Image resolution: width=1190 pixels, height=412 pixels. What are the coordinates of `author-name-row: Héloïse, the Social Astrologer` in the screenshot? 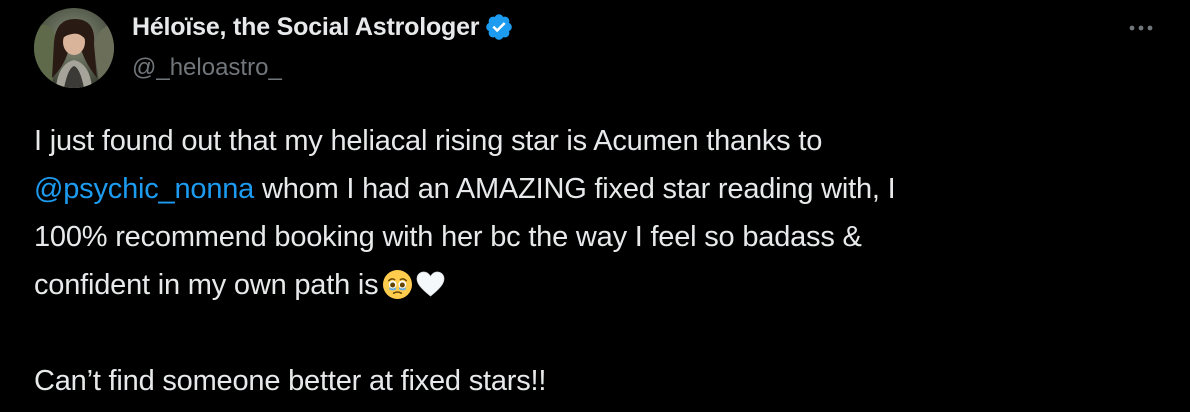 It's located at (323, 27).